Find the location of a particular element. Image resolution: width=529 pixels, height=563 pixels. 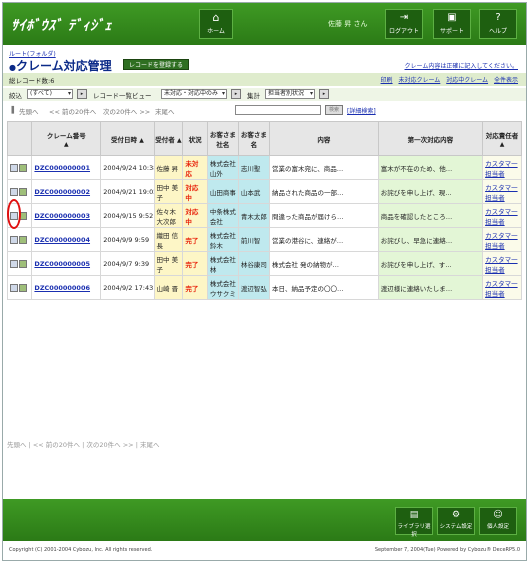

claim-id: DZC000000006 is located at coordinates (66, 287).